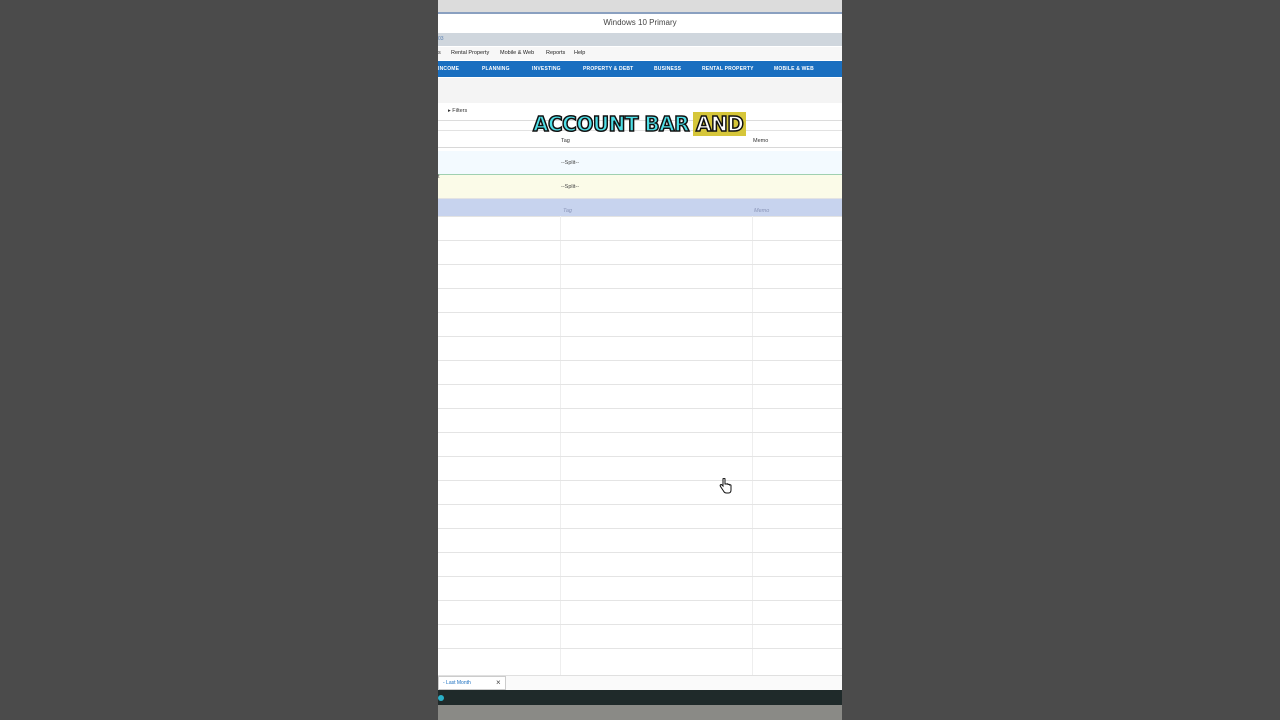 This screenshot has width=1280, height=720. I want to click on table-row: --Split--, so click(640, 163).